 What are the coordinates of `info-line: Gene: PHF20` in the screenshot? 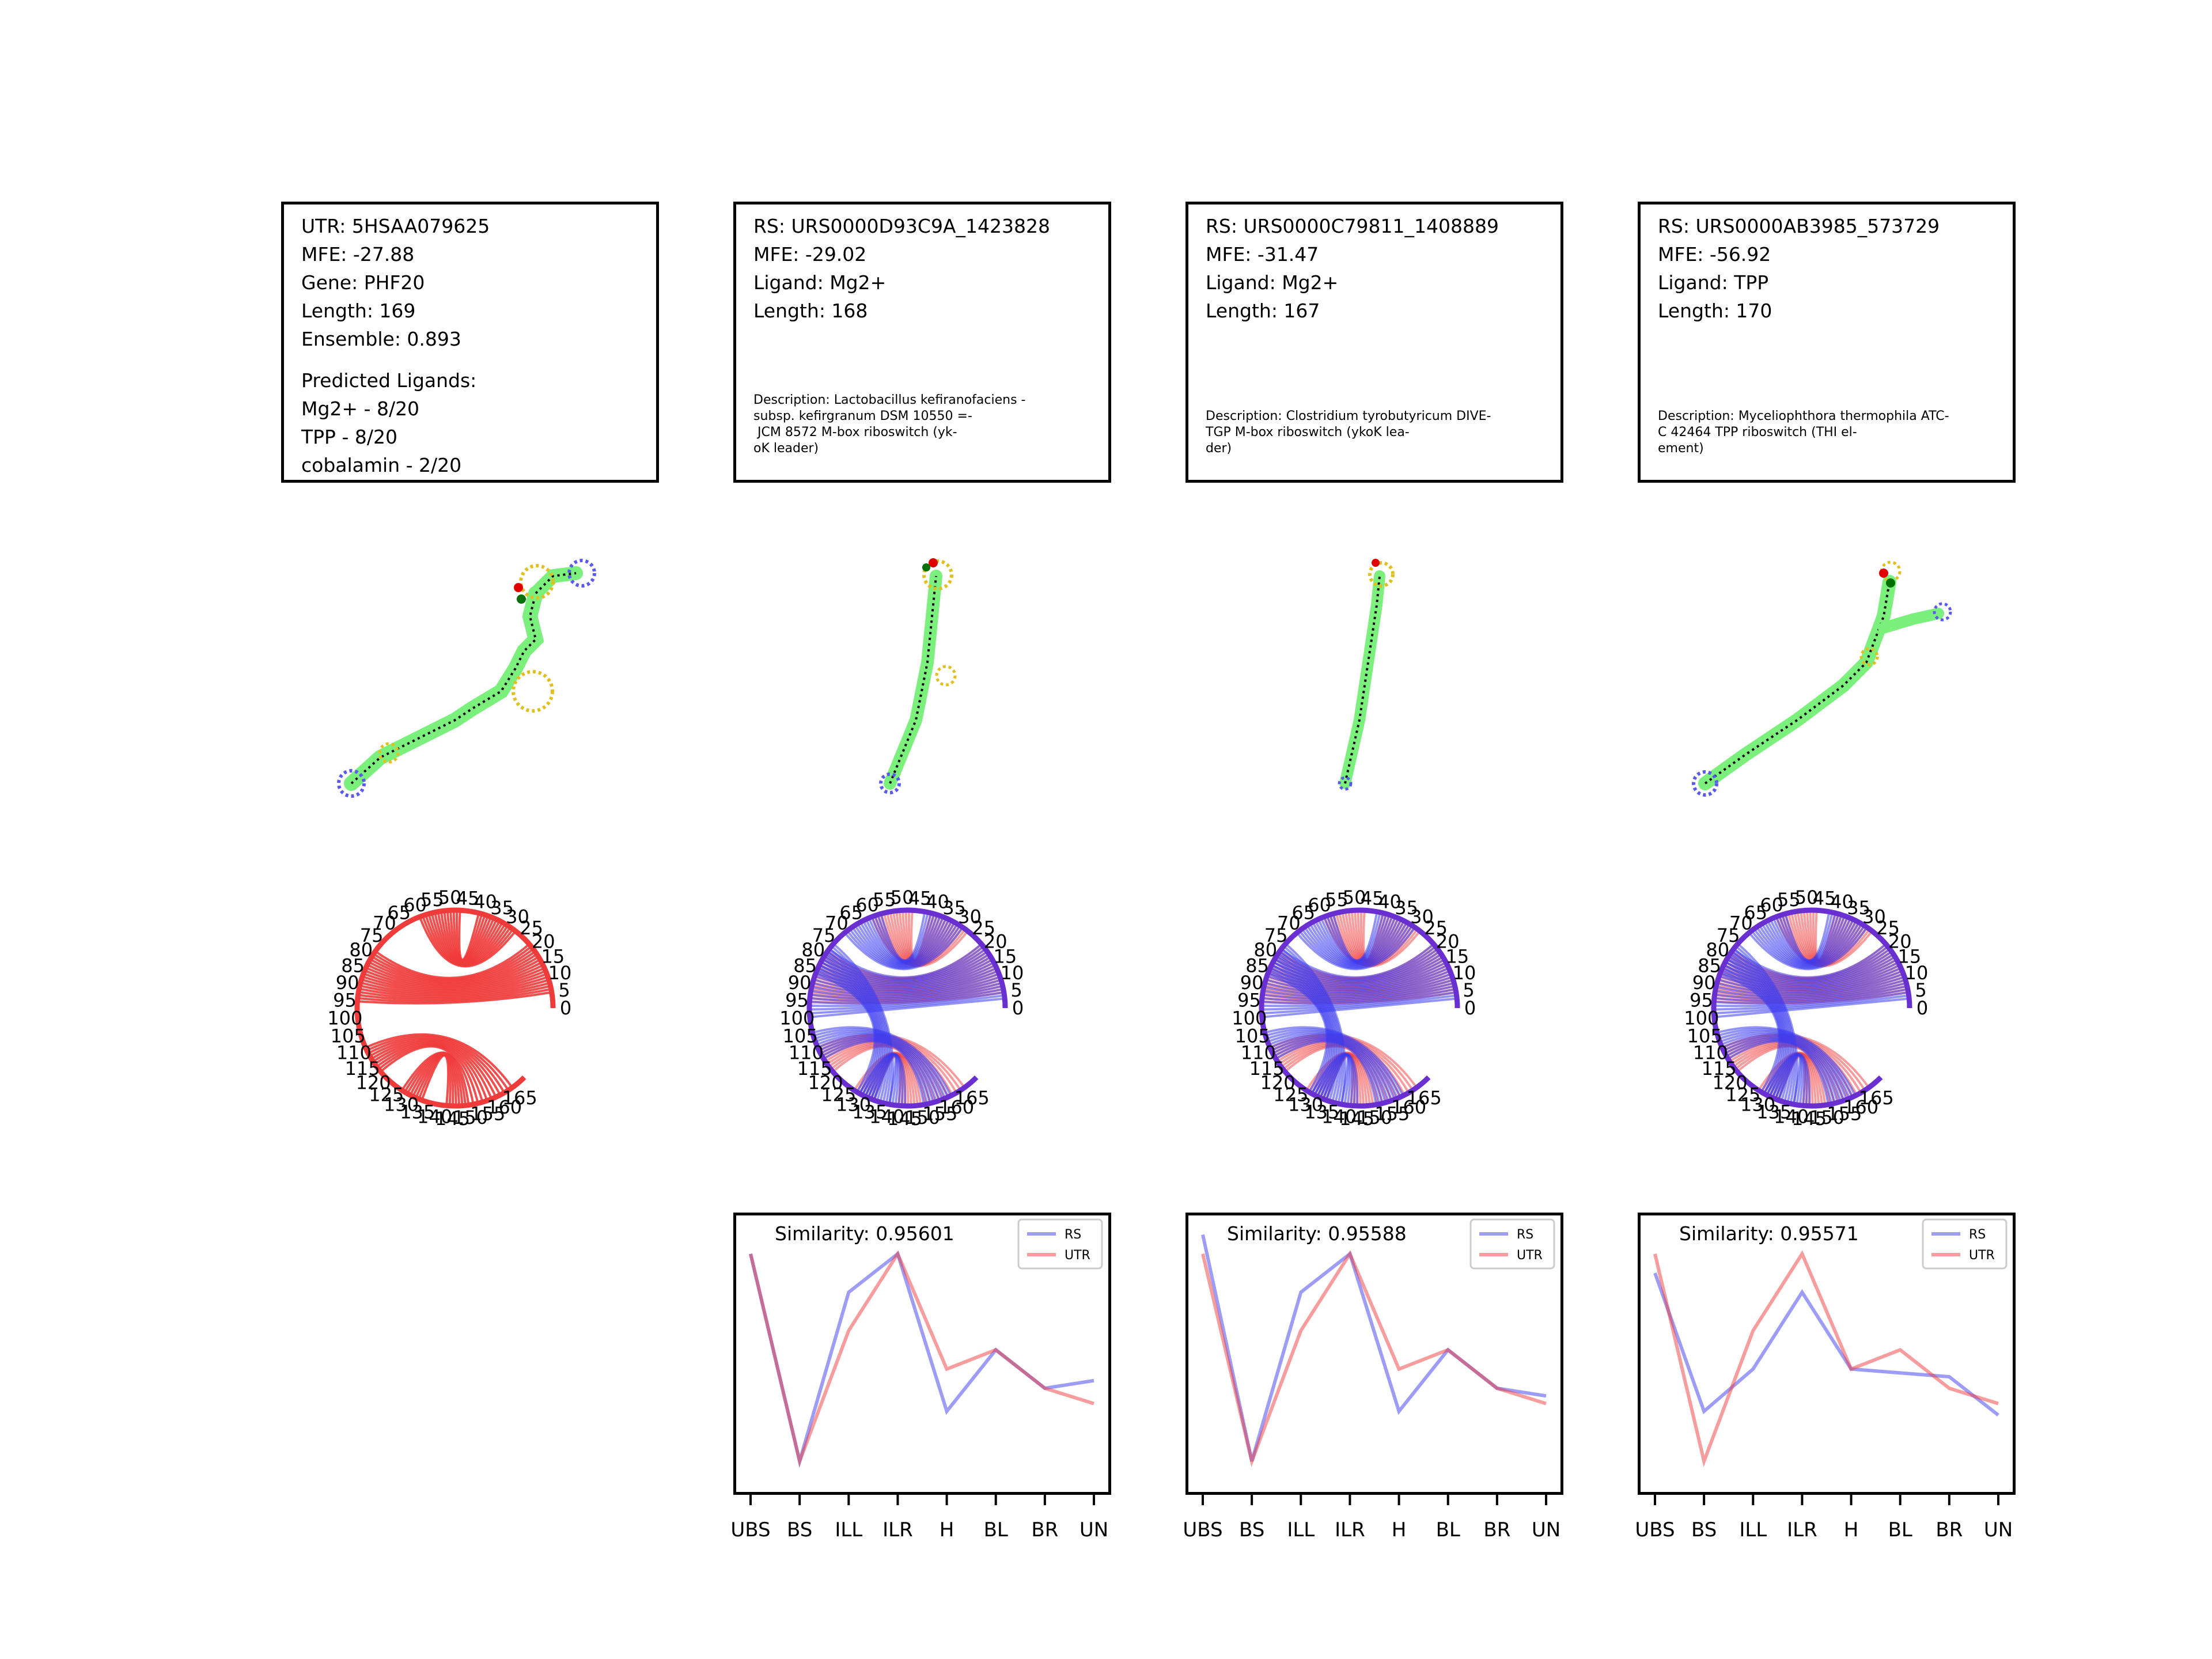 It's located at (363, 282).